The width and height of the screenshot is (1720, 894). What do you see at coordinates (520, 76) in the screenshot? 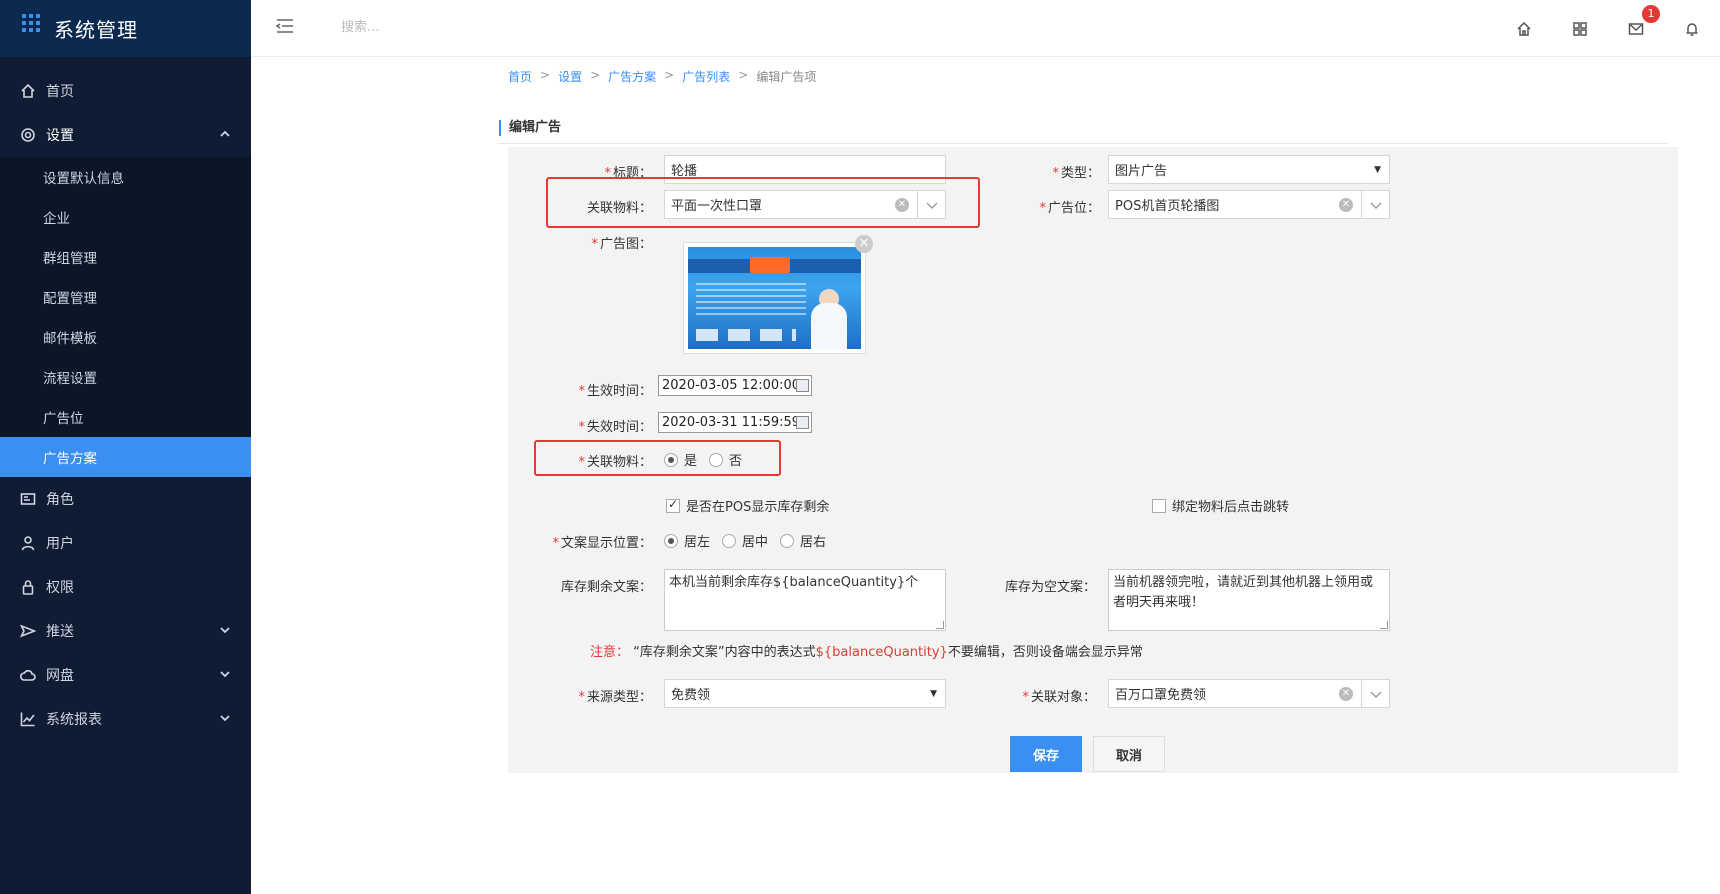
I see `breadcrumb-home: 首页` at bounding box center [520, 76].